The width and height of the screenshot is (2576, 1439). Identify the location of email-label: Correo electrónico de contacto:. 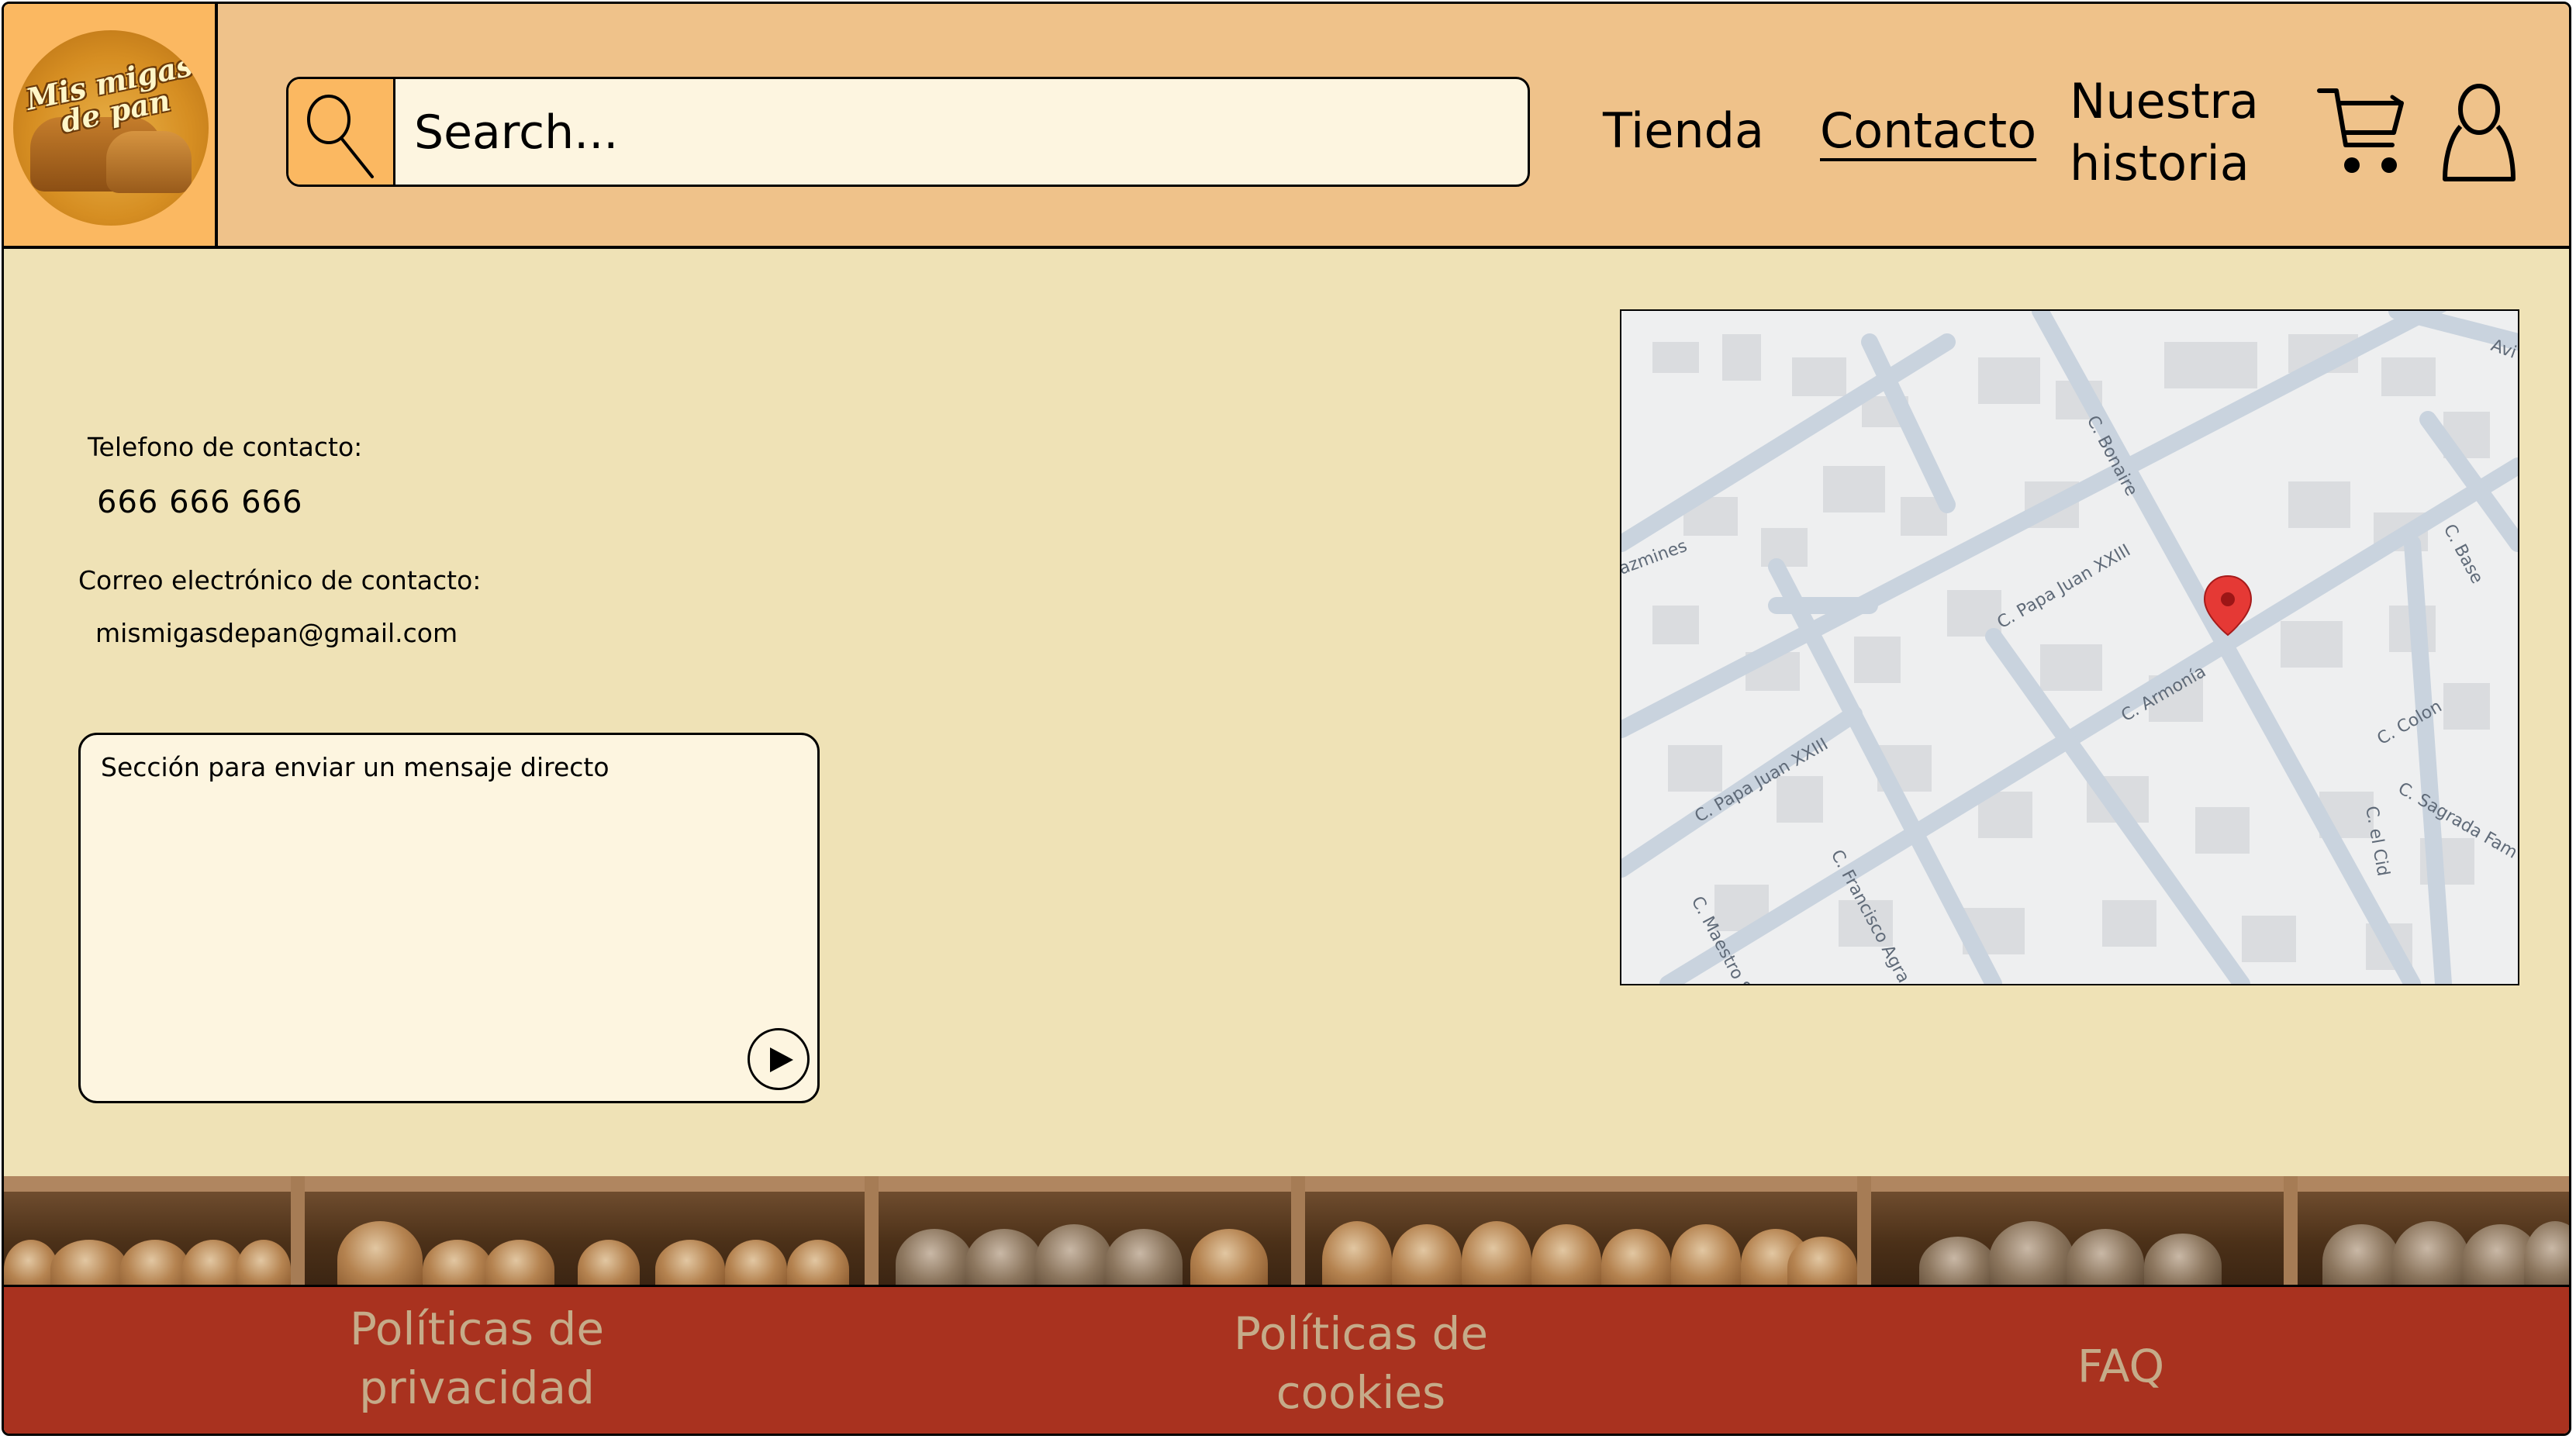
(280, 580).